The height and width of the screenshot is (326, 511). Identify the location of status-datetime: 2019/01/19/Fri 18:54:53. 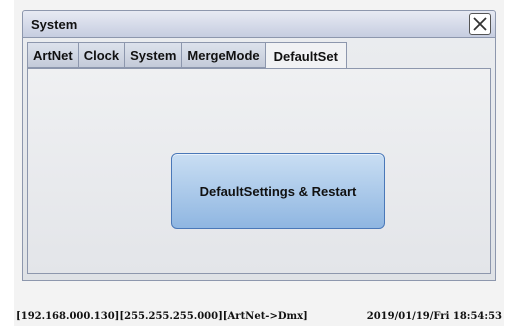
(434, 316).